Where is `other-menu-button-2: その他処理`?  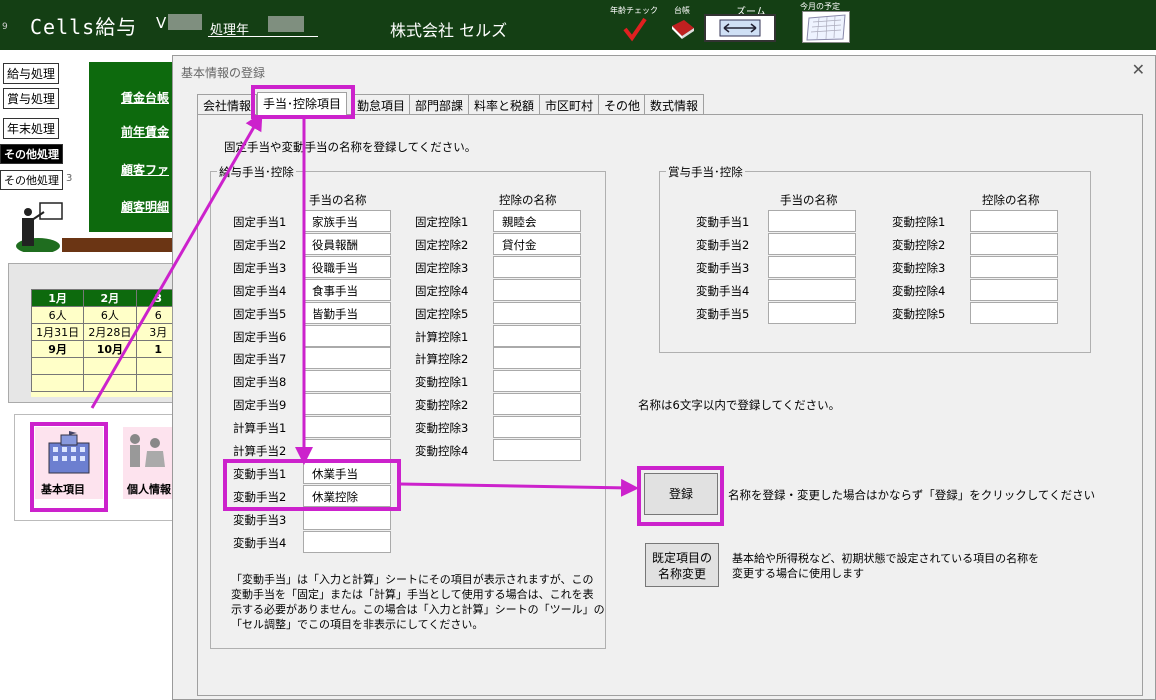 other-menu-button-2: その他処理 is located at coordinates (31, 180).